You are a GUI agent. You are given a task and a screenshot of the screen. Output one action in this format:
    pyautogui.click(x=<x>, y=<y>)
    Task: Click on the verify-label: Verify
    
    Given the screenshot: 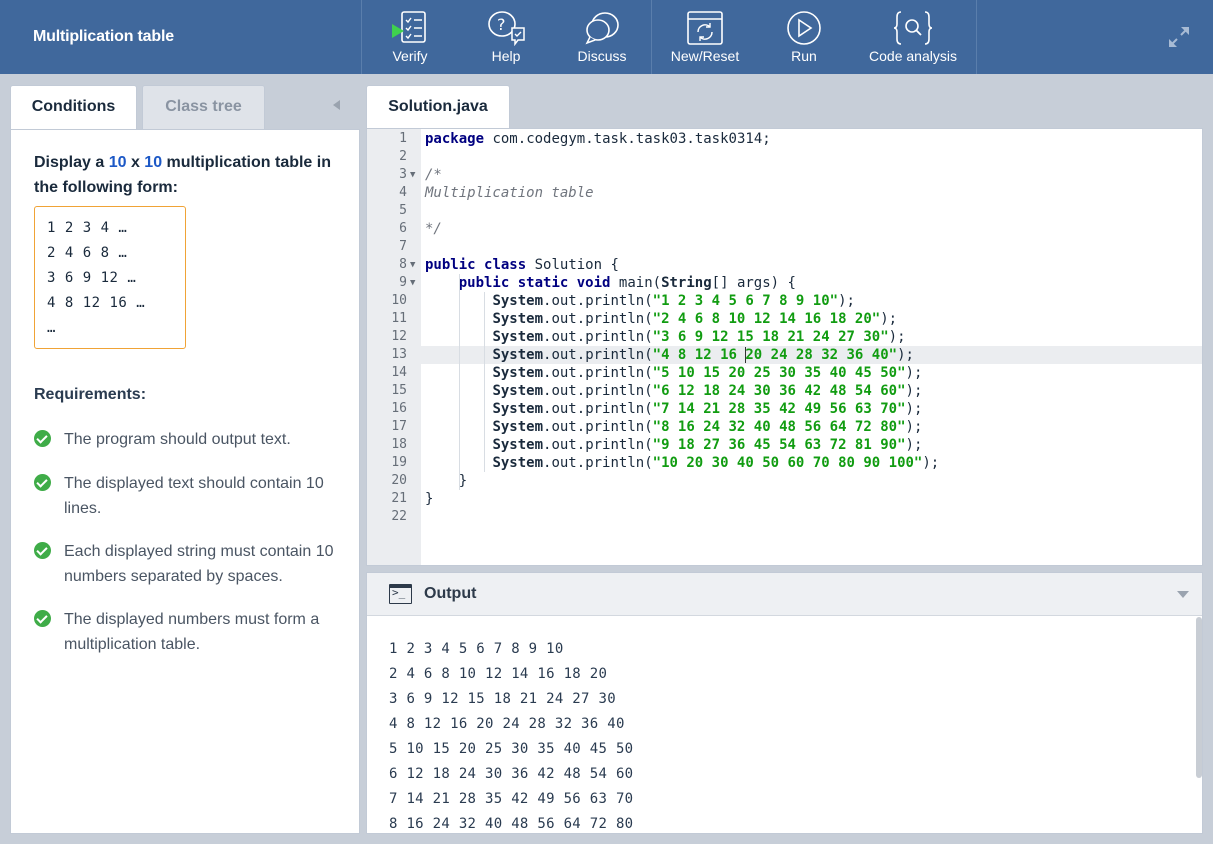 What is the action you would take?
    pyautogui.click(x=410, y=56)
    